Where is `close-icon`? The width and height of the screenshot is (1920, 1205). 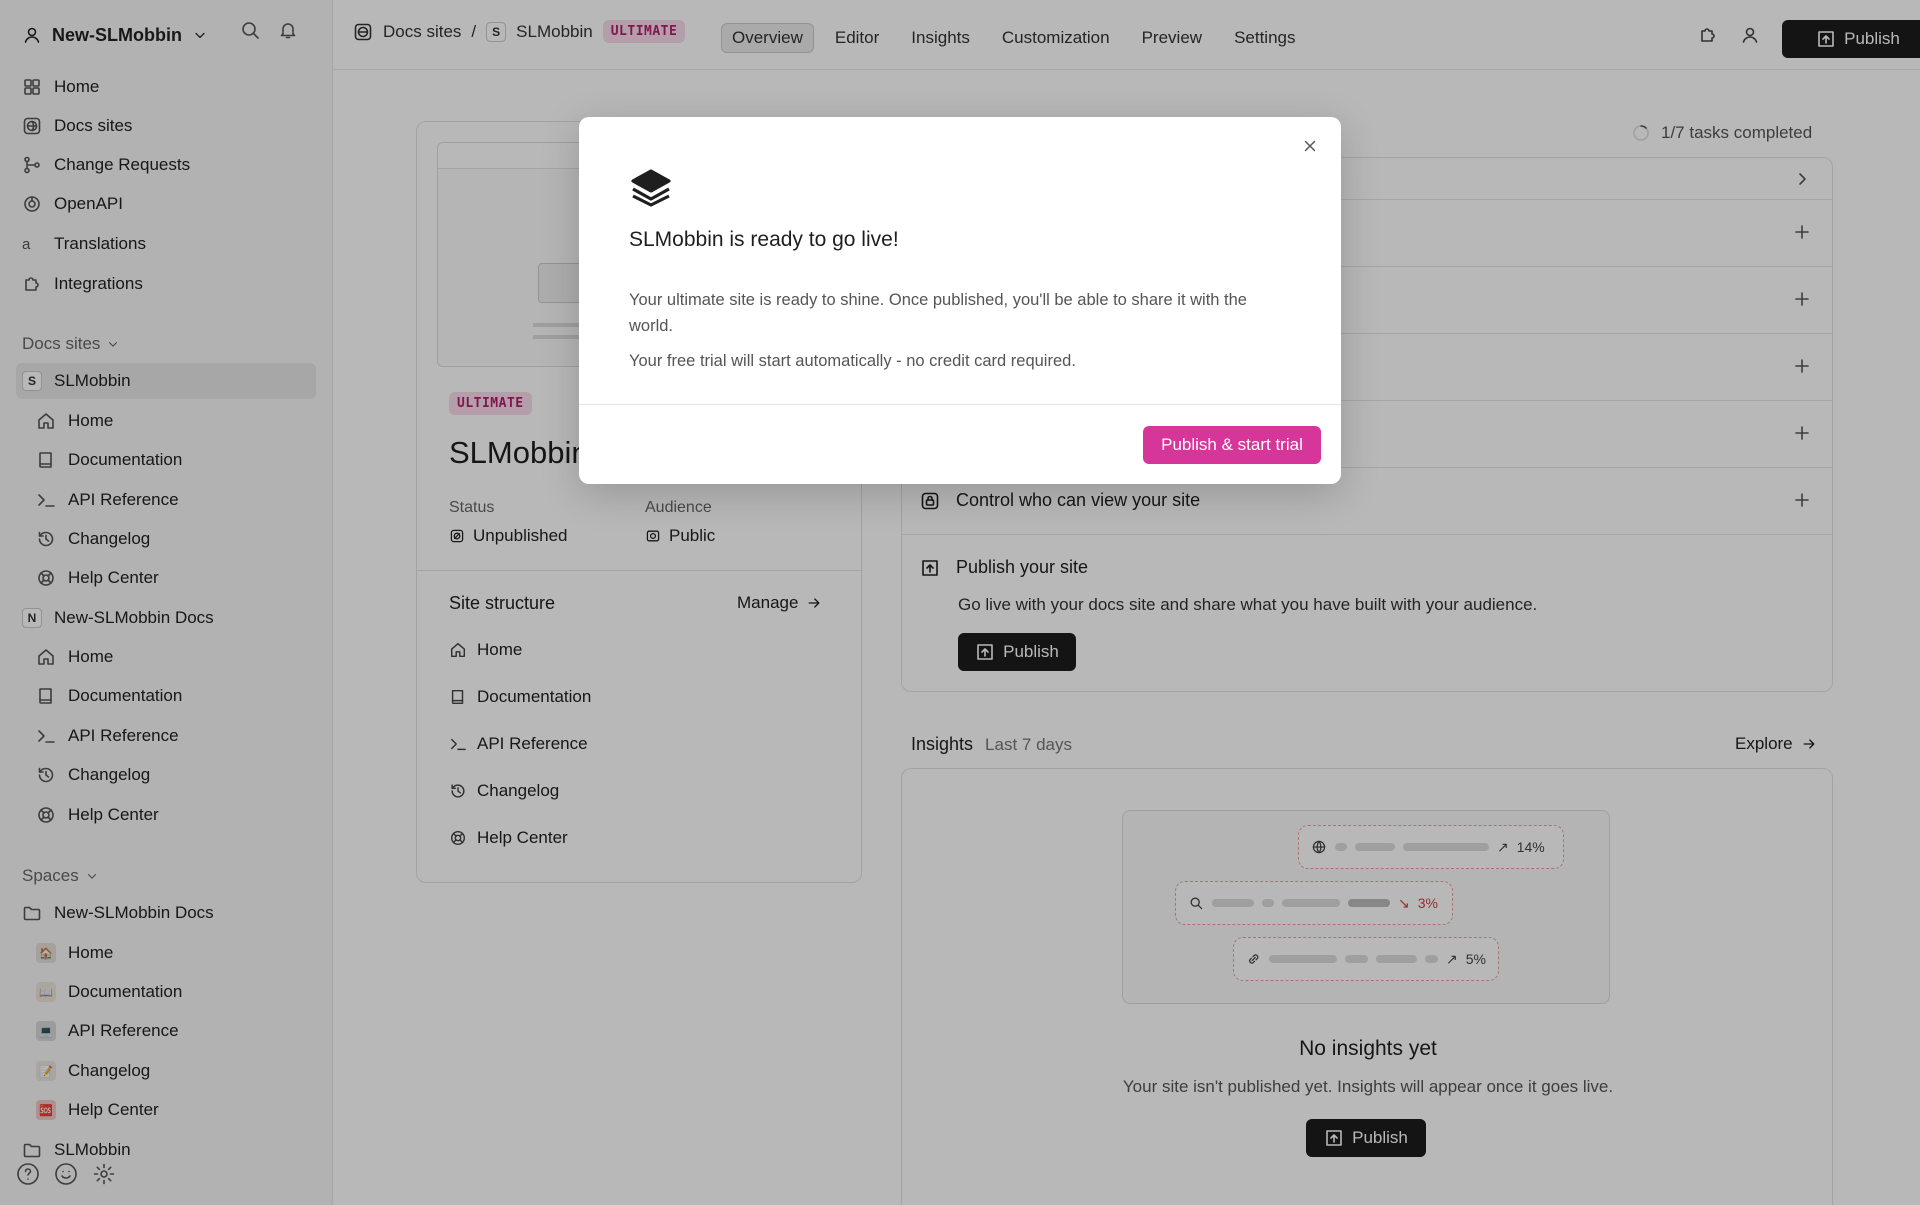
close-icon is located at coordinates (1310, 146).